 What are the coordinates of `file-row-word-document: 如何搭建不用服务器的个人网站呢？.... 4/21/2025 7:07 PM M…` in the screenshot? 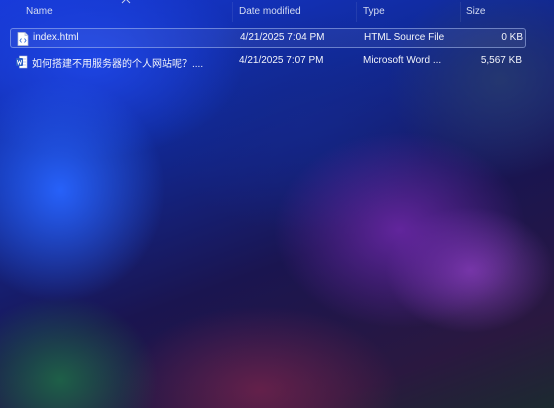 It's located at (268, 62).